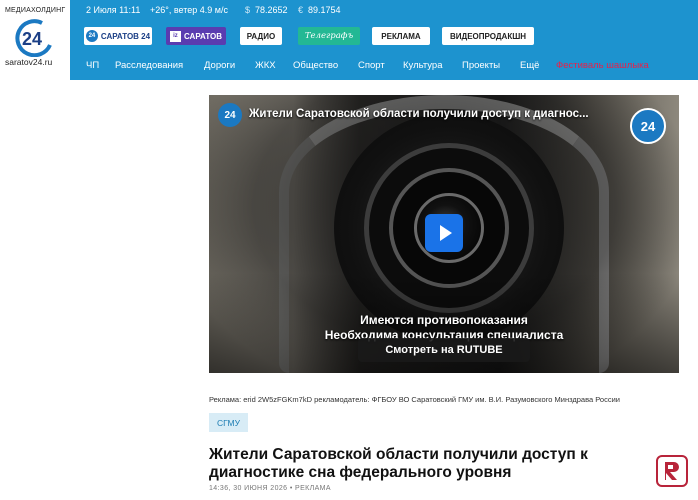  I want to click on nav-item-chp: ЧП, so click(92, 65).